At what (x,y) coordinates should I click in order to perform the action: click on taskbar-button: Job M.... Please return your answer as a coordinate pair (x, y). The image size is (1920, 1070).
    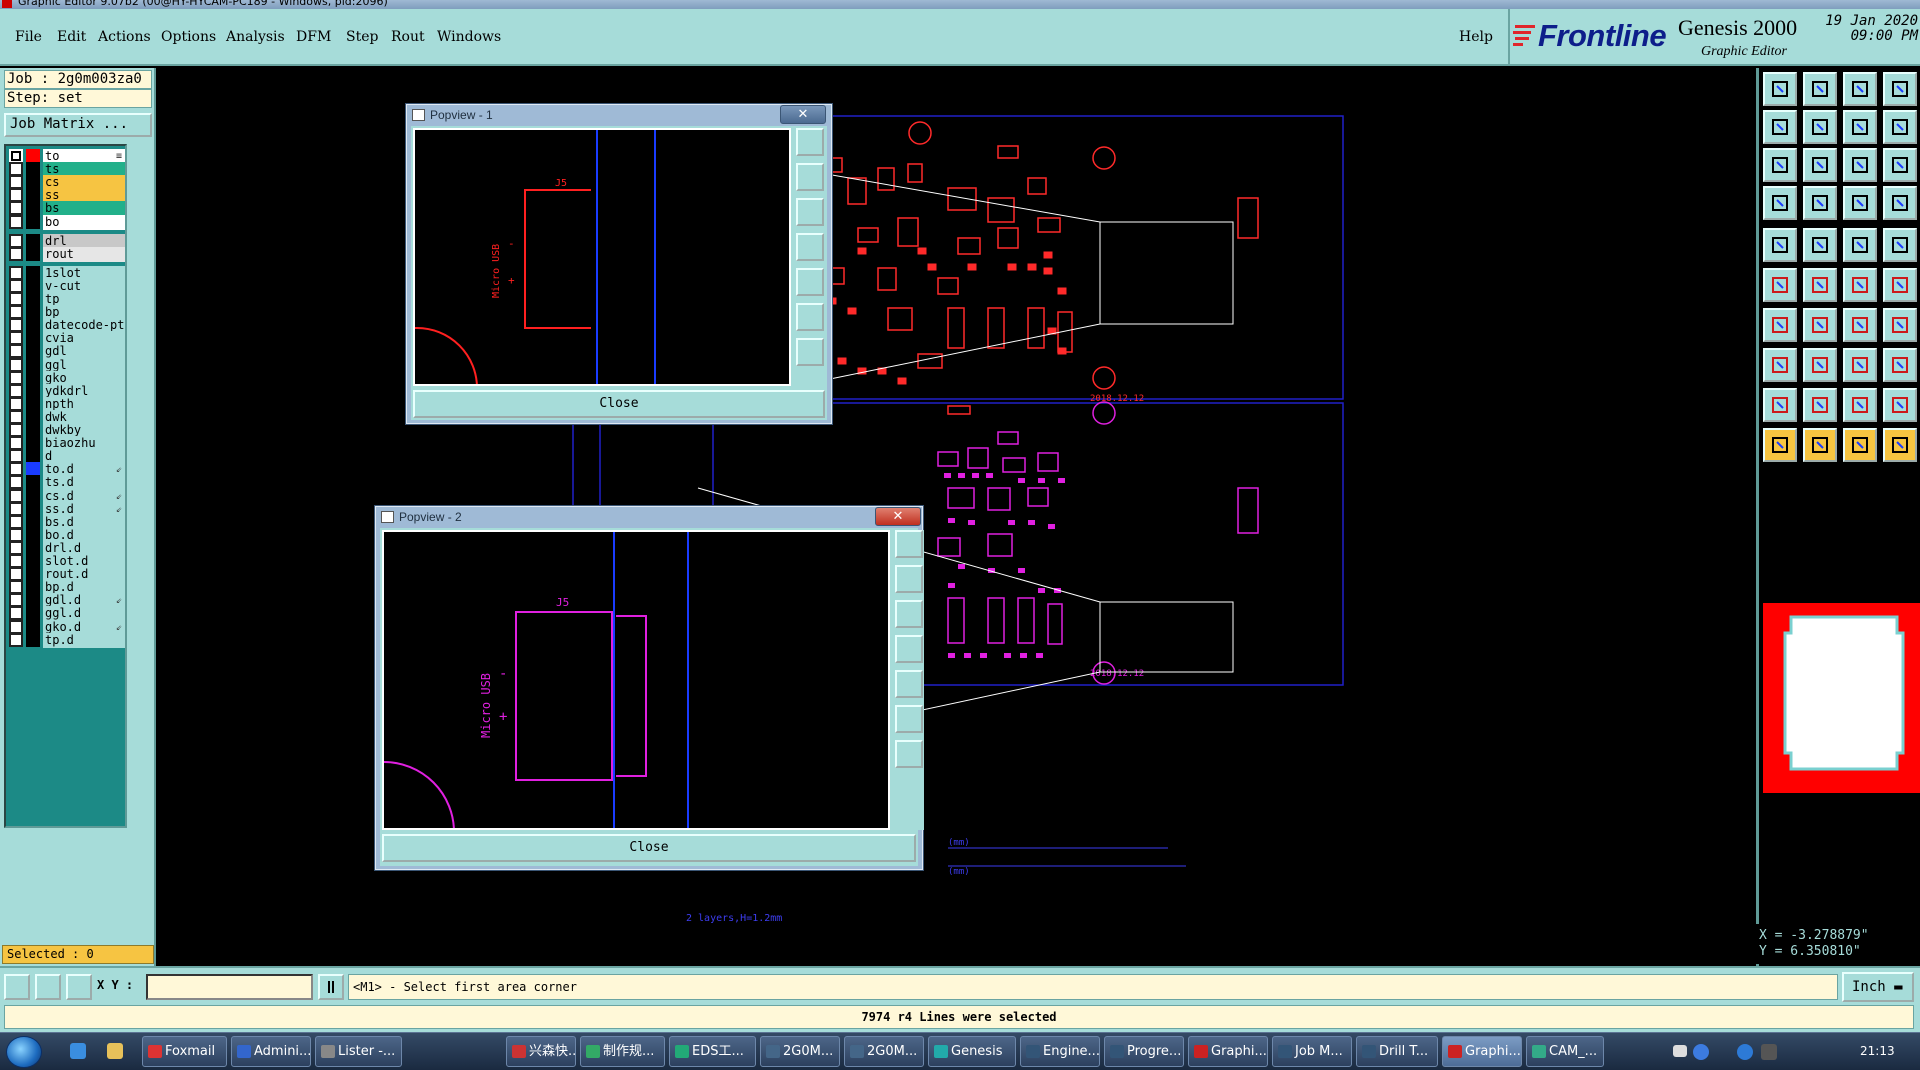
    Looking at the image, I should click on (1312, 1051).